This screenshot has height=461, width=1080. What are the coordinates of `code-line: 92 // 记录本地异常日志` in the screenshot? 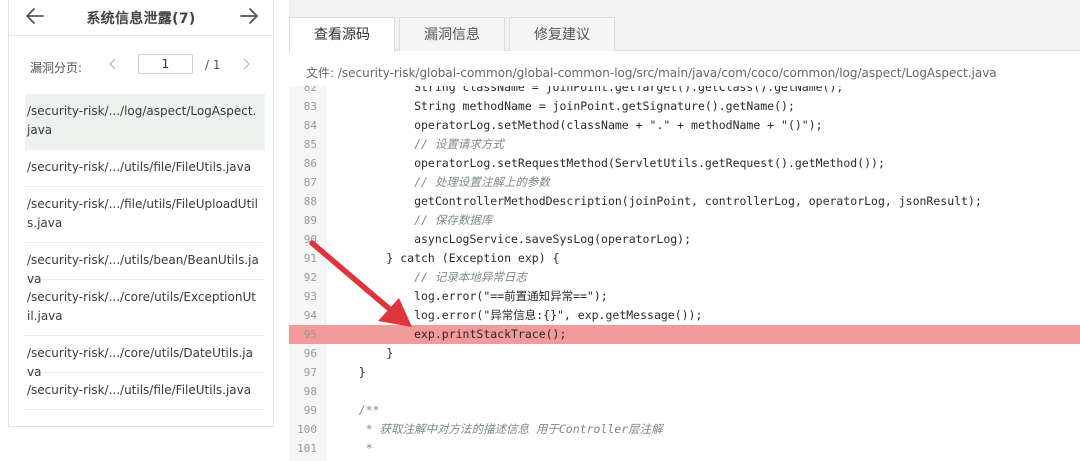 It's located at (684, 277).